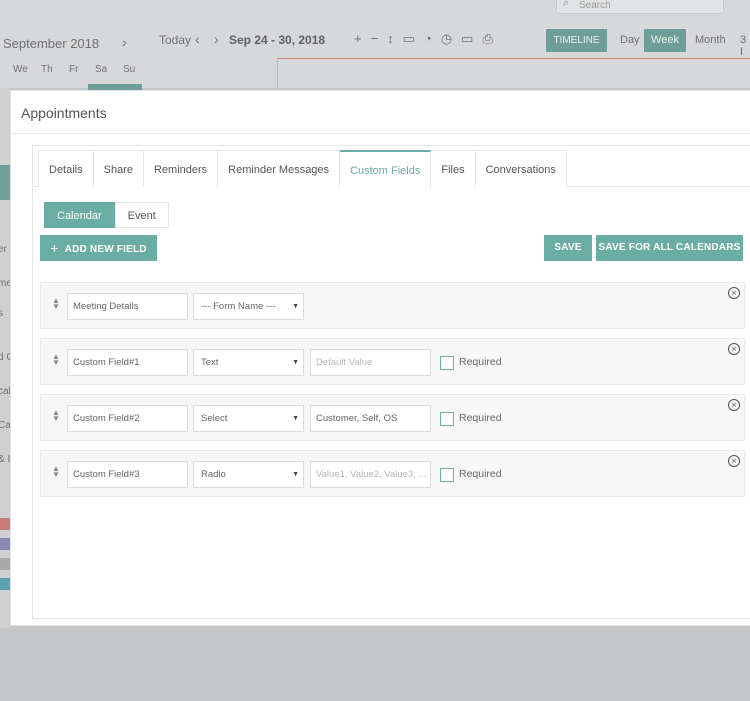  I want to click on subtab-calendar: Calendar, so click(79, 215).